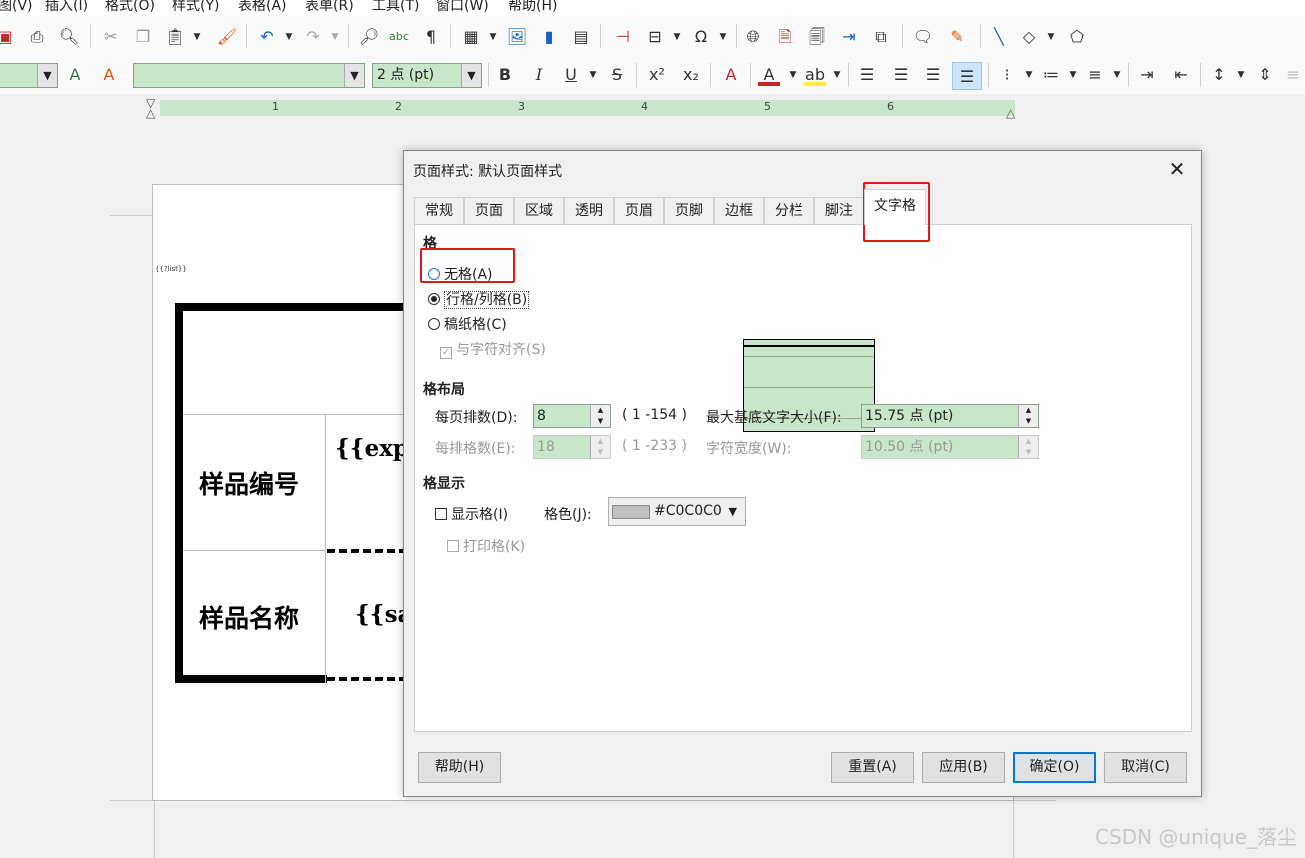 The image size is (1305, 858). Describe the element at coordinates (881, 37) in the screenshot. I see `cross-reference-icon: ⧉` at that location.